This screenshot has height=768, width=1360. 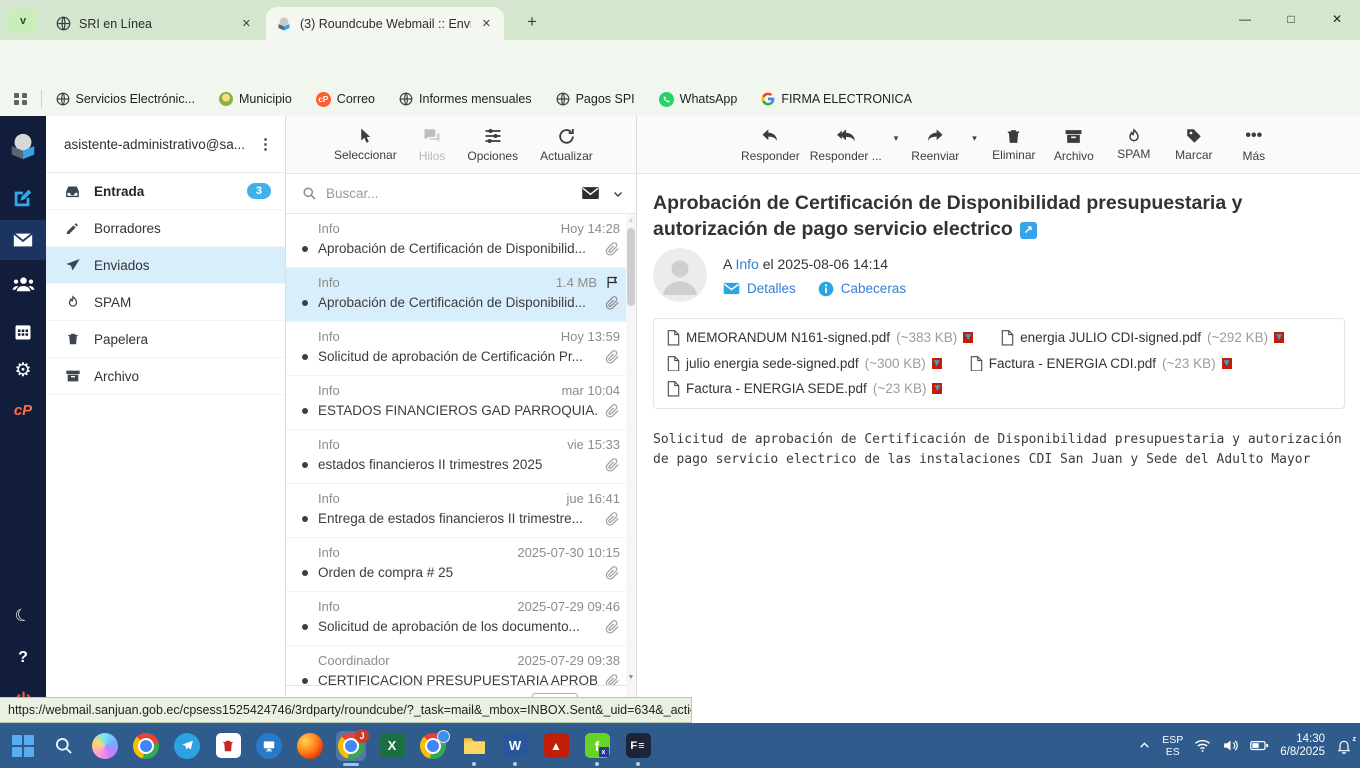 I want to click on compose-icon, so click(x=23, y=198).